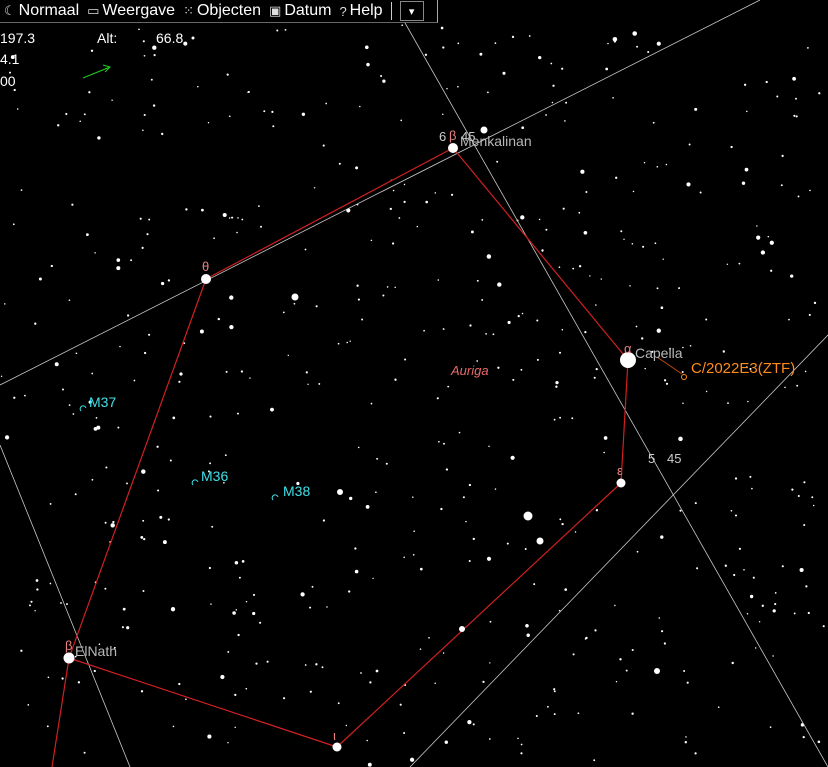 Image resolution: width=828 pixels, height=767 pixels. What do you see at coordinates (206, 266) in the screenshot?
I see `greek-theta: θ` at bounding box center [206, 266].